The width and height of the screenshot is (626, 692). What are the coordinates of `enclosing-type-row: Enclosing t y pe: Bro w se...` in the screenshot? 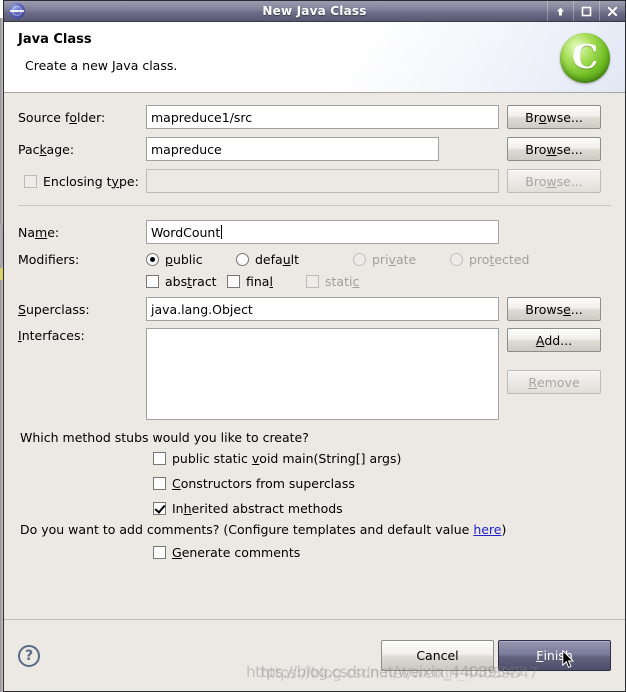 It's located at (314, 181).